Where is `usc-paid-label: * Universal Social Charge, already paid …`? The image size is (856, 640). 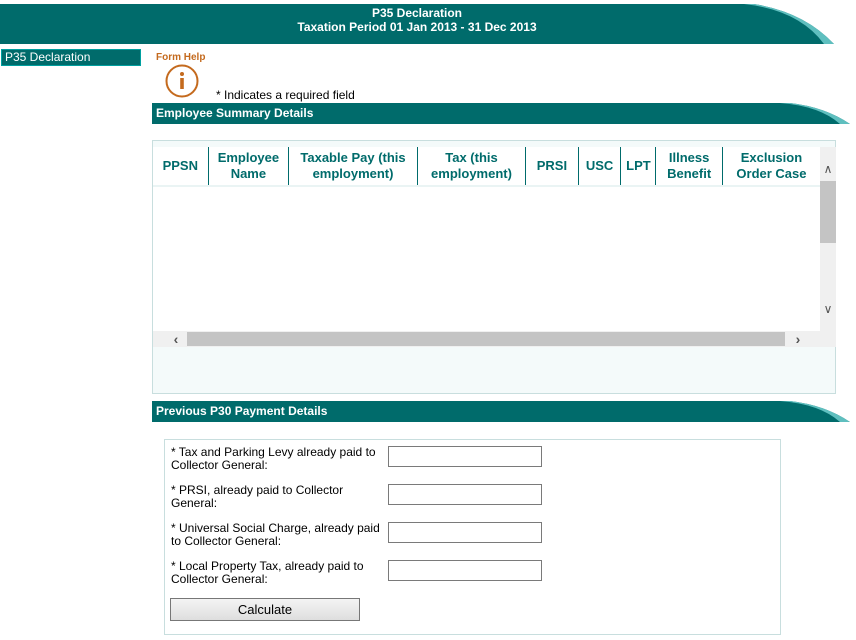 usc-paid-label: * Universal Social Charge, already paid … is located at coordinates (275, 534).